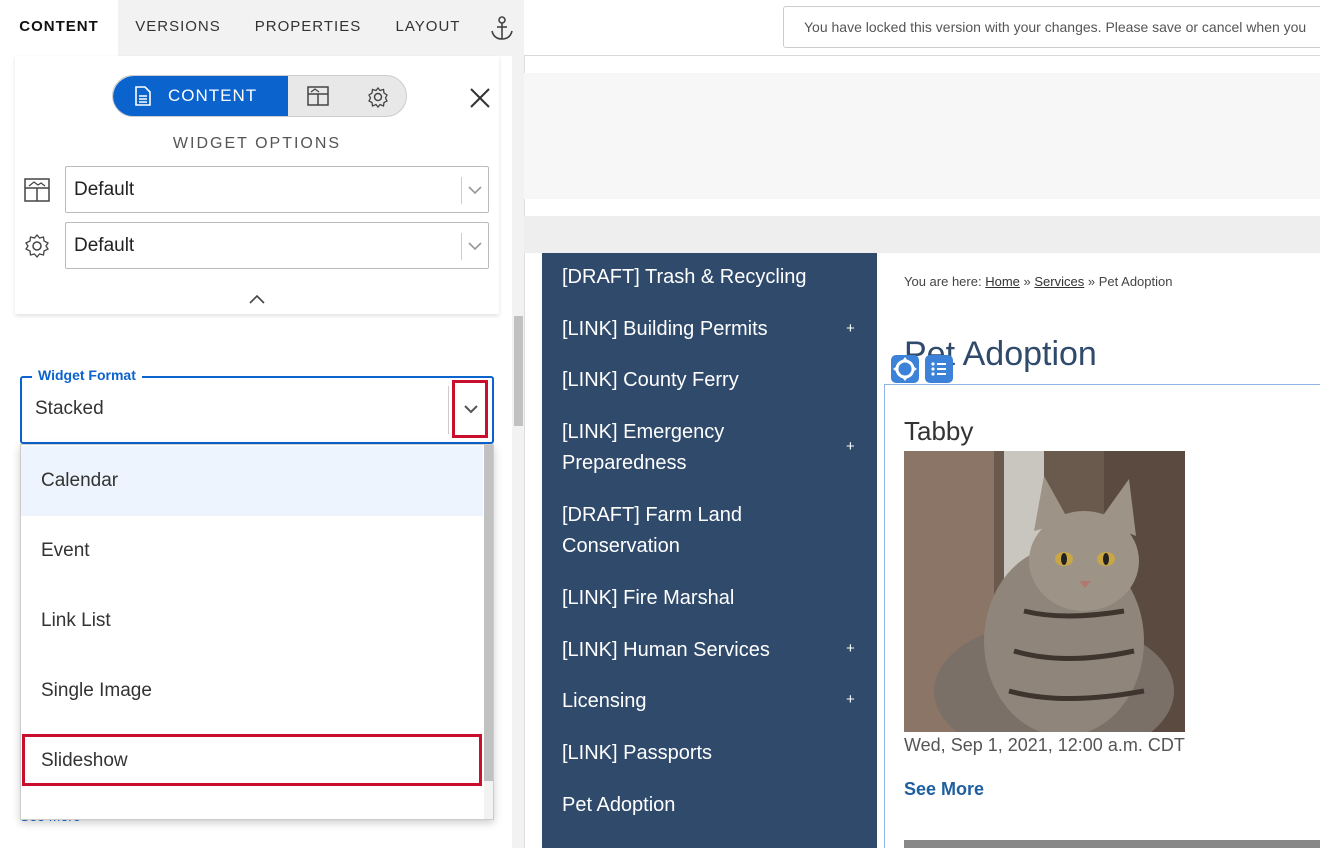  I want to click on item-title: Tabby, so click(939, 431).